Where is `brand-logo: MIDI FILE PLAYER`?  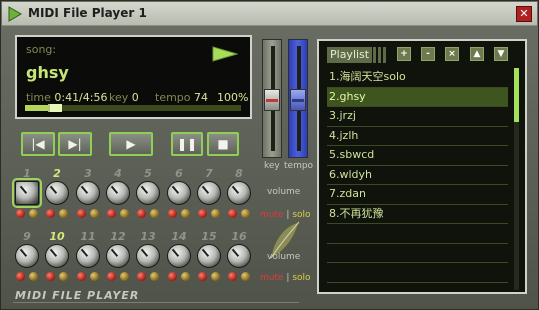 brand-logo: MIDI FILE PLAYER is located at coordinates (77, 295).